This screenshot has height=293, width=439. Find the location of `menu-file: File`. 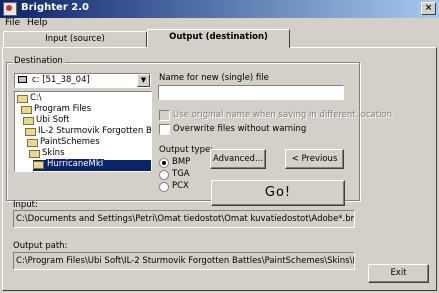

menu-file: File is located at coordinates (12, 23).